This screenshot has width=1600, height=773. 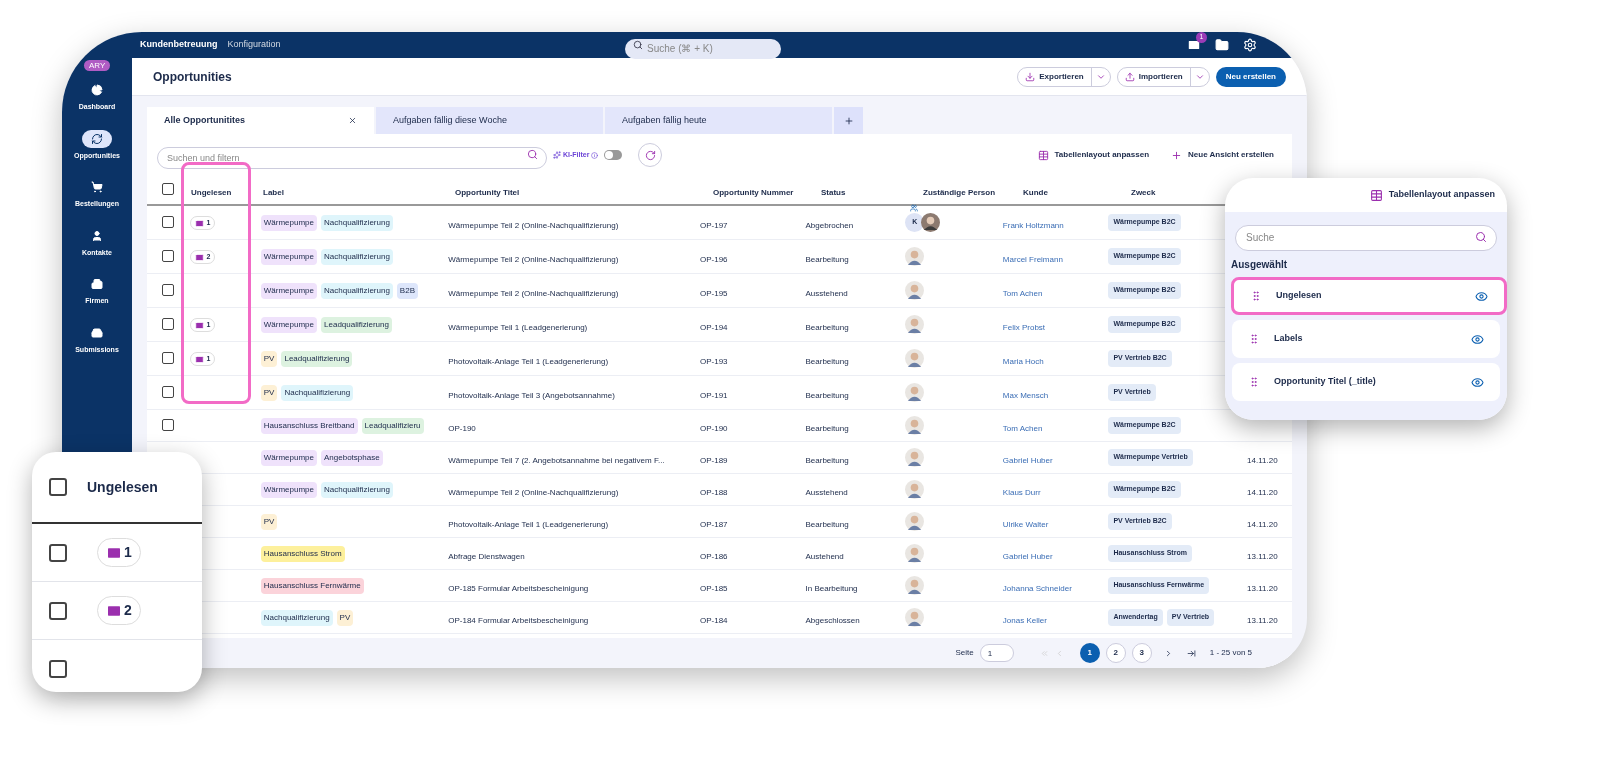 What do you see at coordinates (1230, 653) in the screenshot?
I see `page-range: 1 - 25 von 5` at bounding box center [1230, 653].